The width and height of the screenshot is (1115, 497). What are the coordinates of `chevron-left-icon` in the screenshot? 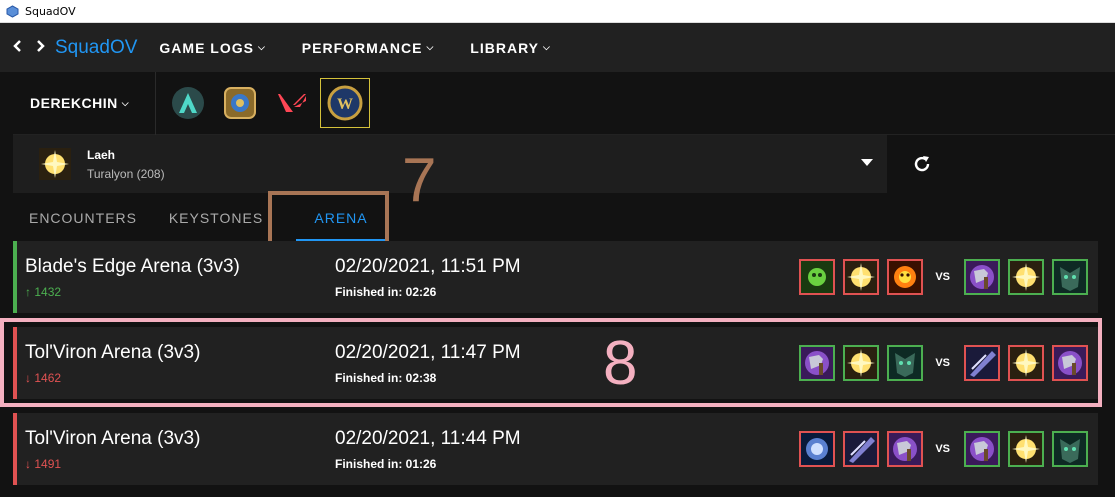 It's located at (17, 46).